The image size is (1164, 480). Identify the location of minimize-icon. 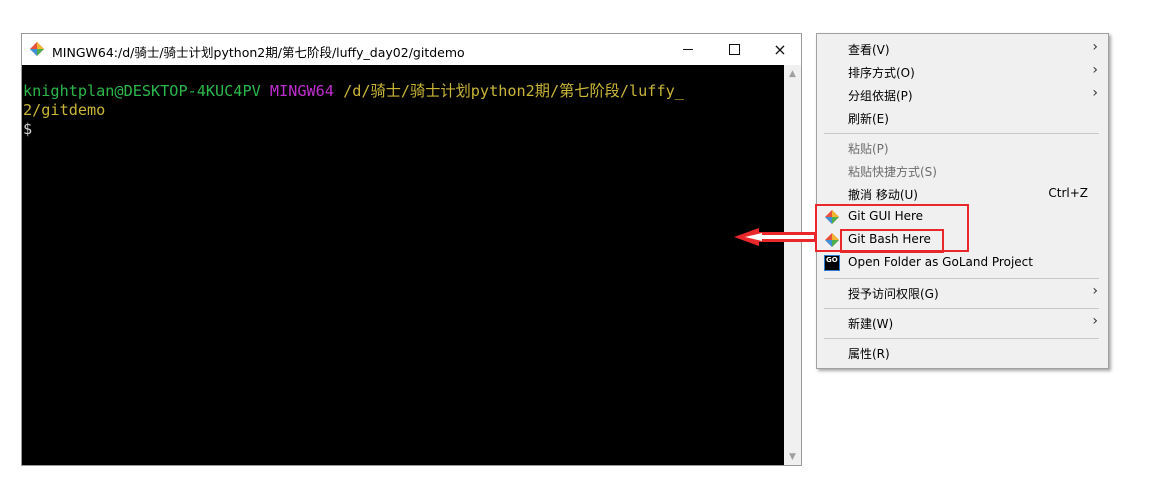
(688, 49).